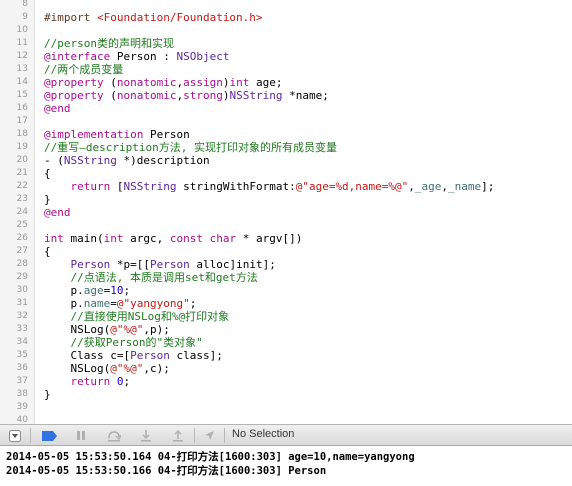 The image size is (572, 486). I want to click on code-token: _name, so click(465, 186).